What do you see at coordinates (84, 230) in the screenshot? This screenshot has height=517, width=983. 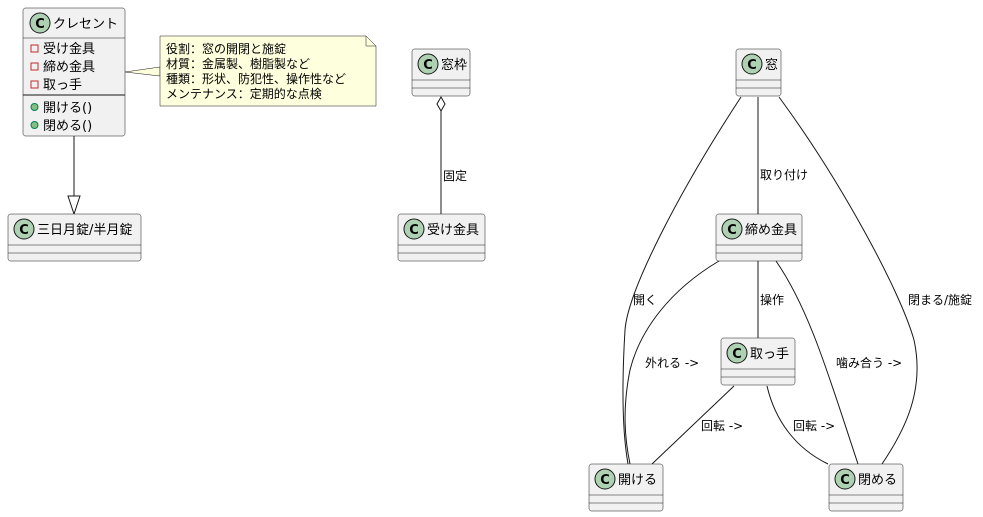 I see `class-name: 三日月錠/半月錠` at bounding box center [84, 230].